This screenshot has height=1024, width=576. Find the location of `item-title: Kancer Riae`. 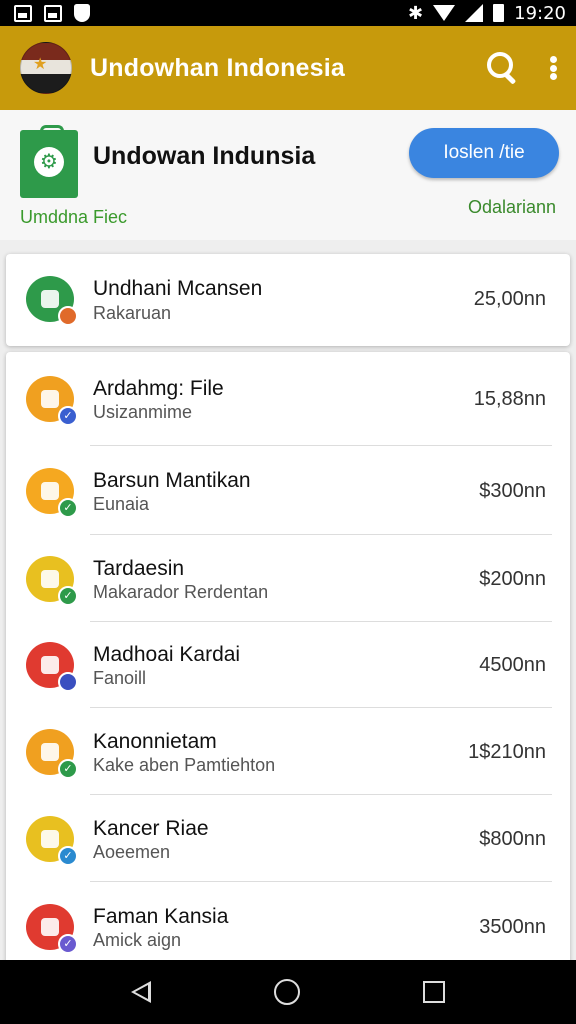

item-title: Kancer Riae is located at coordinates (151, 828).